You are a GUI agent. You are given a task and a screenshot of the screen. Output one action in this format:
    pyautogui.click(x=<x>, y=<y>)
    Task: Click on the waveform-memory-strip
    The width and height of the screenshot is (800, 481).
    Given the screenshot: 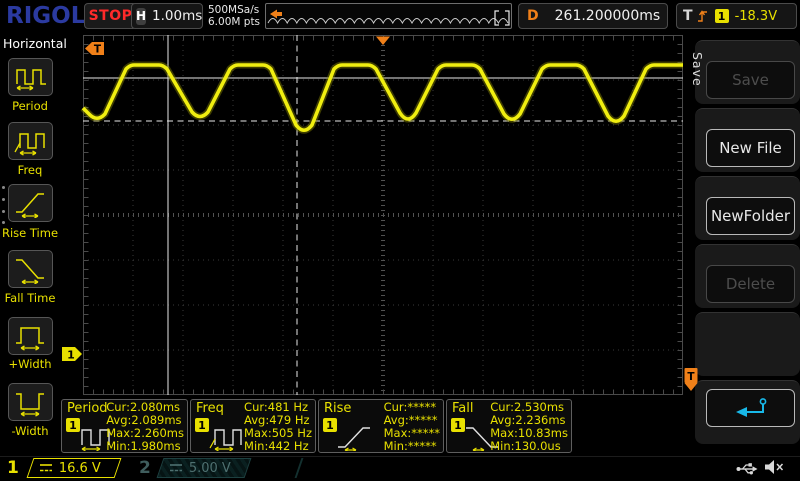 What is the action you would take?
    pyautogui.click(x=388, y=16)
    